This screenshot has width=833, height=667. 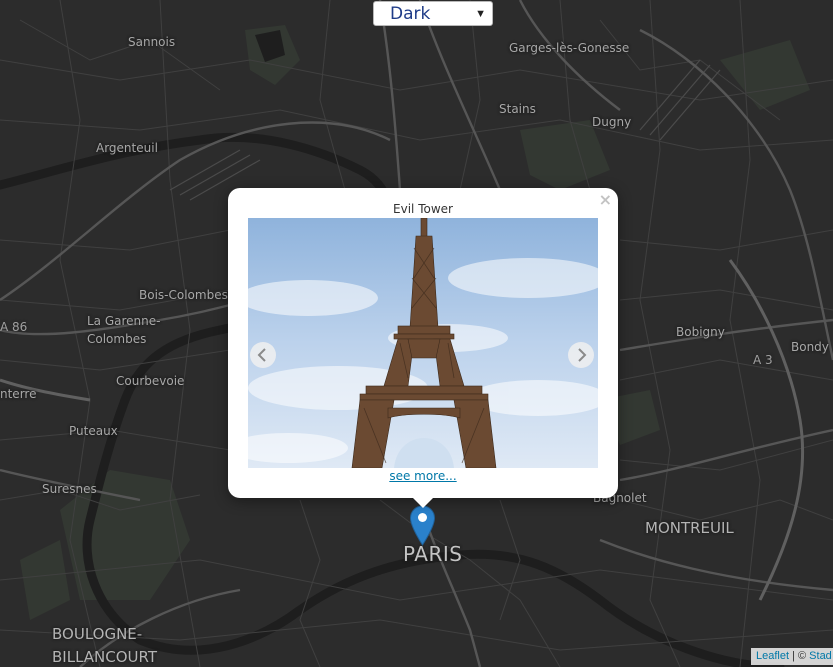 I want to click on attribution-stadia-link: Stad, so click(x=820, y=656).